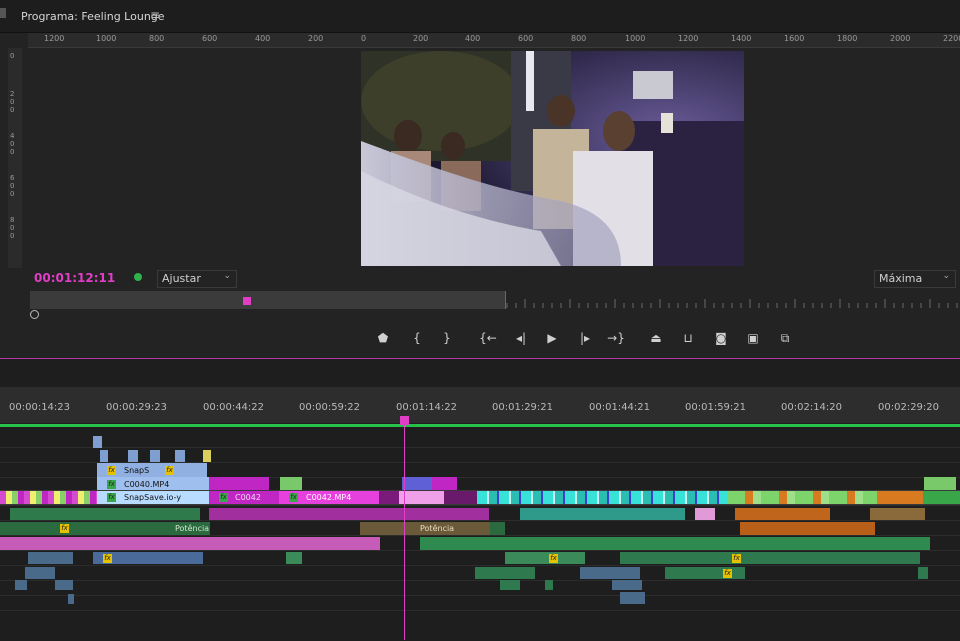  I want to click on audio-clip: Potência, so click(425, 528).